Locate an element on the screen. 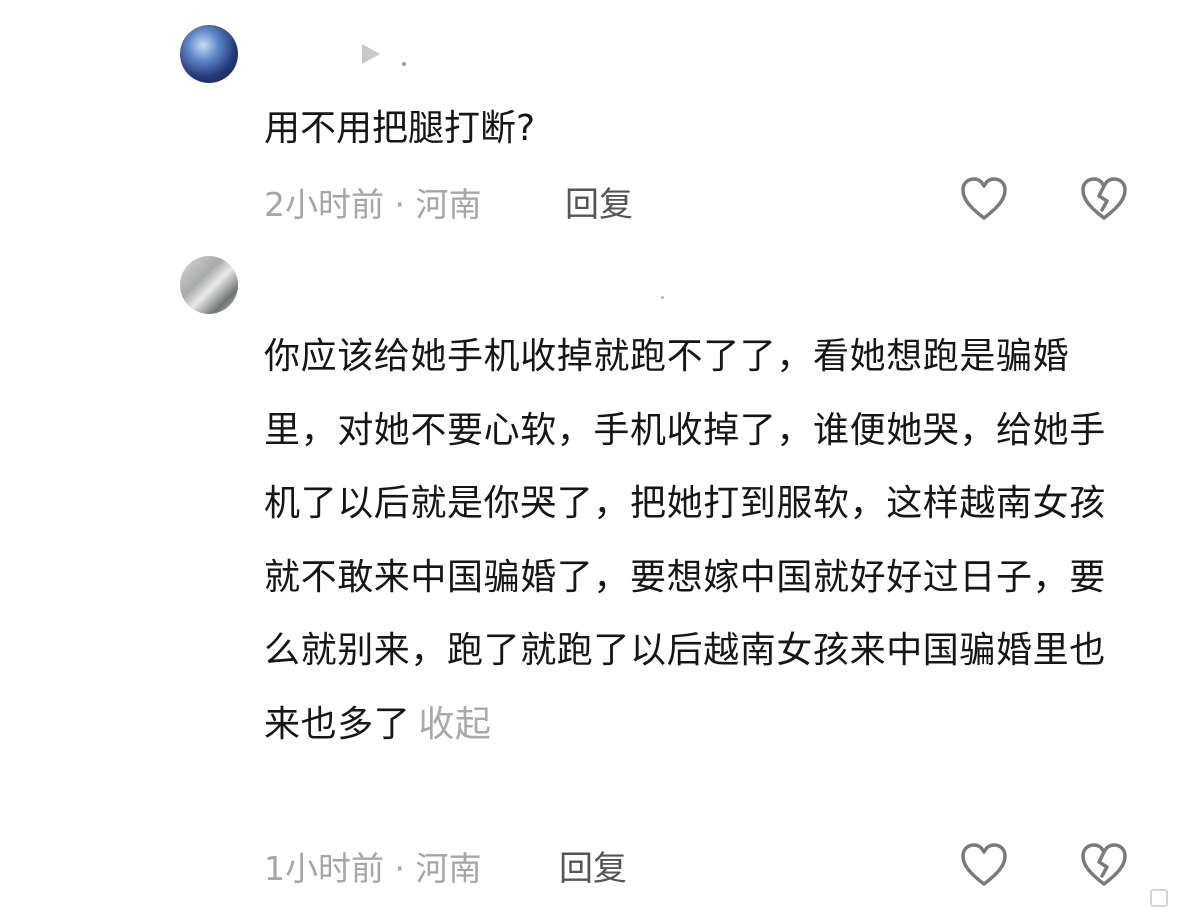 Image resolution: width=1178 pixels, height=921 pixels. comment-text: 用不用把腿打断? is located at coordinates (400, 128).